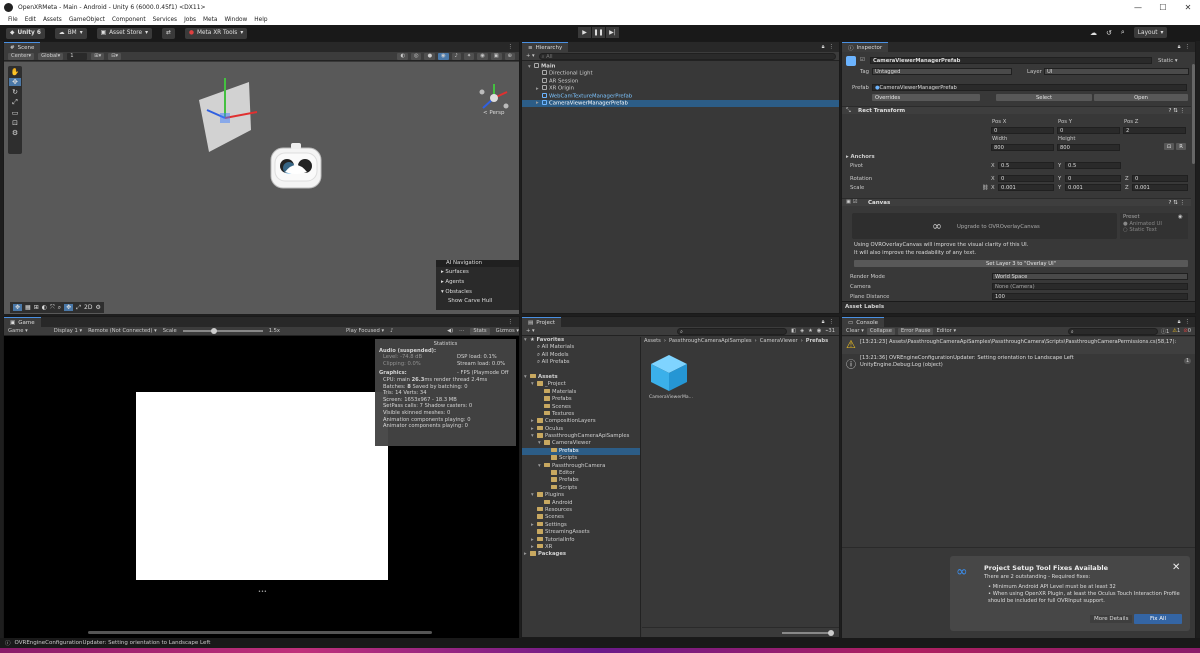 Image resolution: width=1200 pixels, height=653 pixels. What do you see at coordinates (581, 488) in the screenshot?
I see `project-tree-item: Scripts` at bounding box center [581, 488].